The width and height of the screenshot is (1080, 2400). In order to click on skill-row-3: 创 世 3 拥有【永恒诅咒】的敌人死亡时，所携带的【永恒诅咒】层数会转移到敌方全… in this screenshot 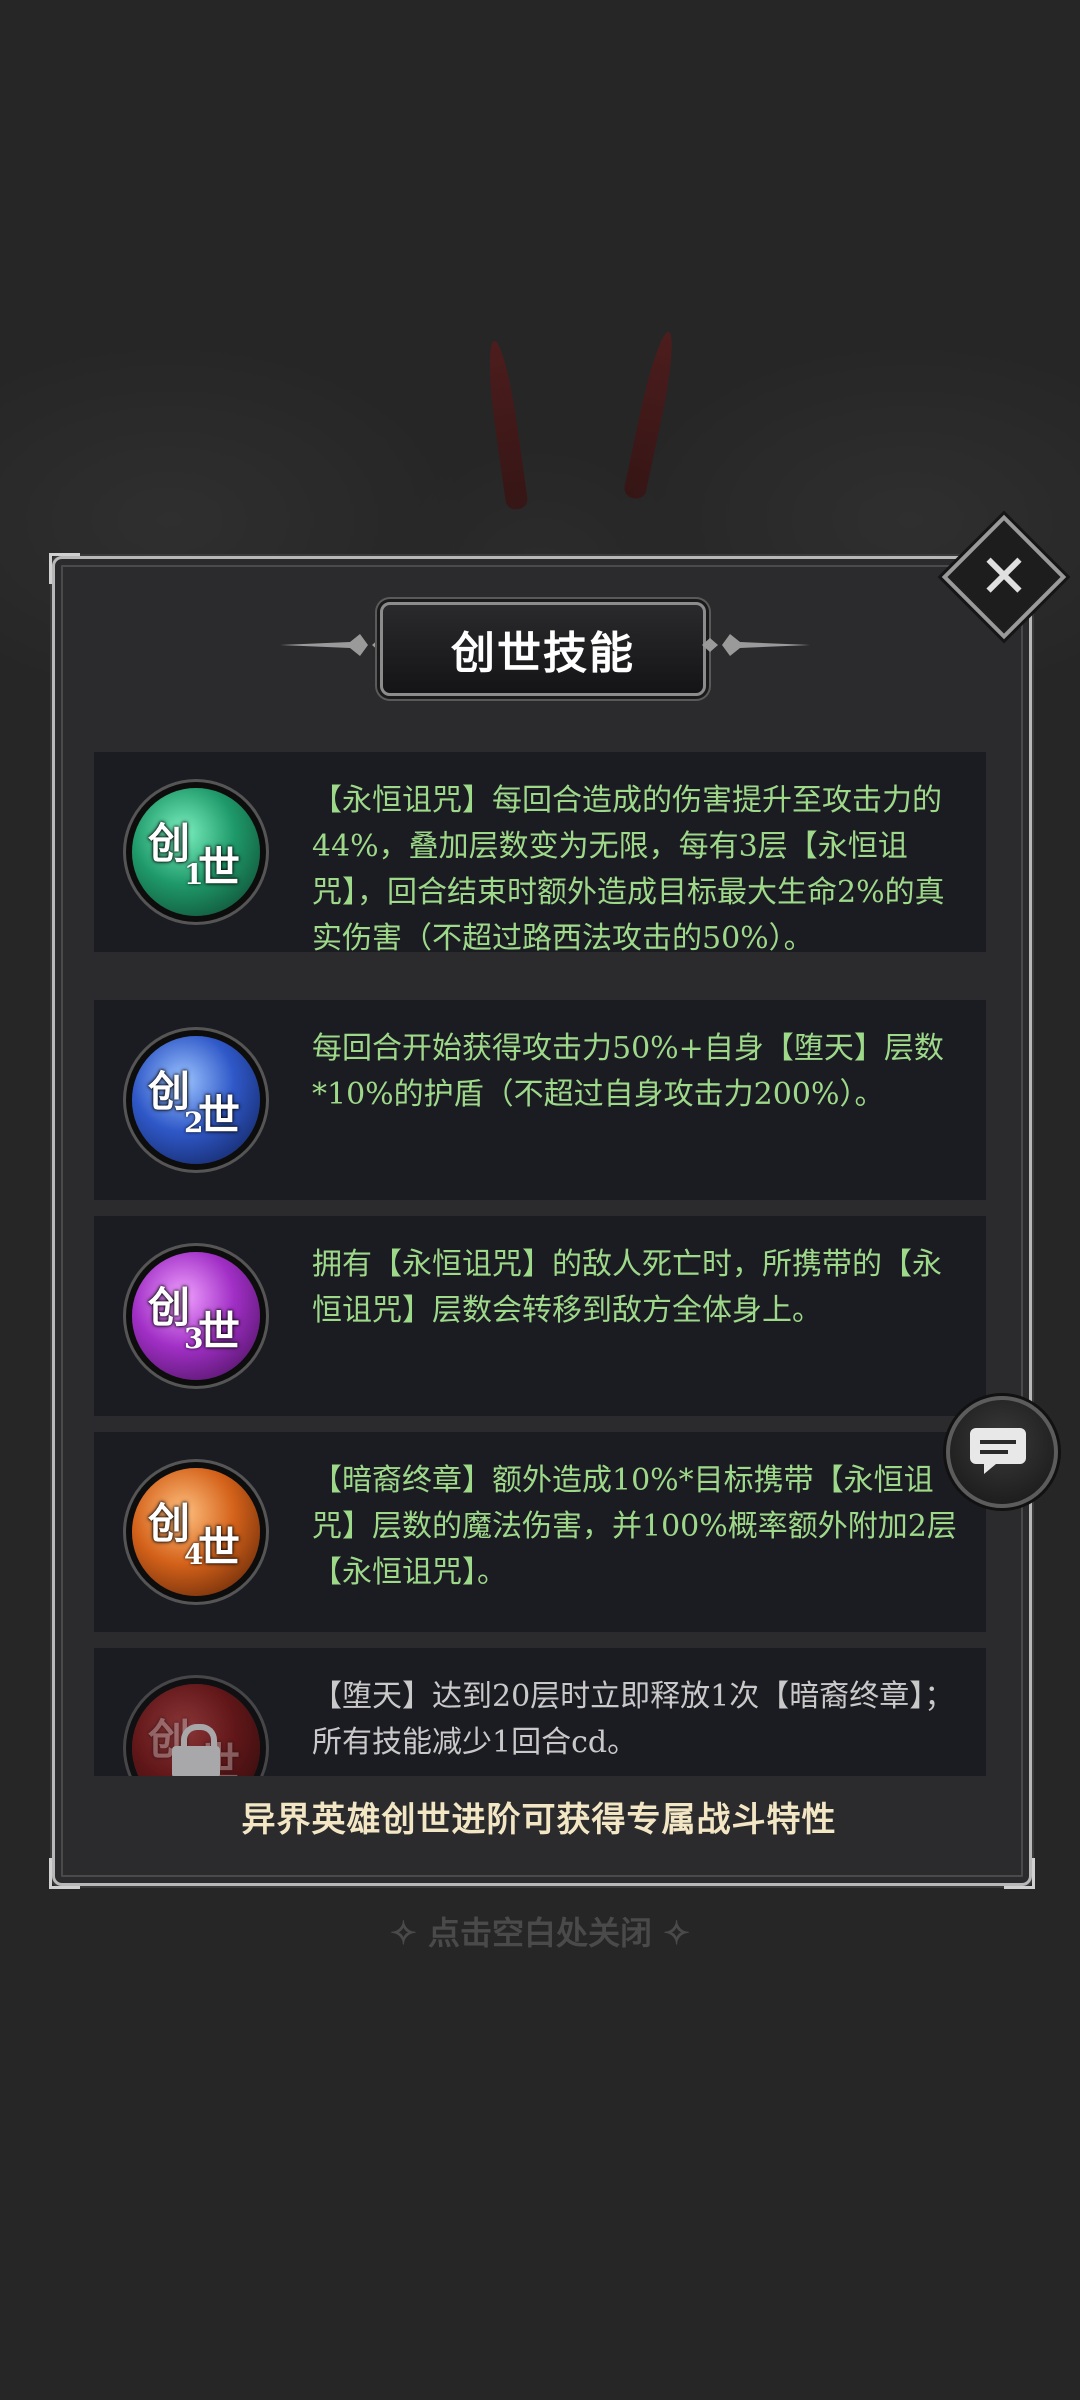, I will do `click(540, 1316)`.